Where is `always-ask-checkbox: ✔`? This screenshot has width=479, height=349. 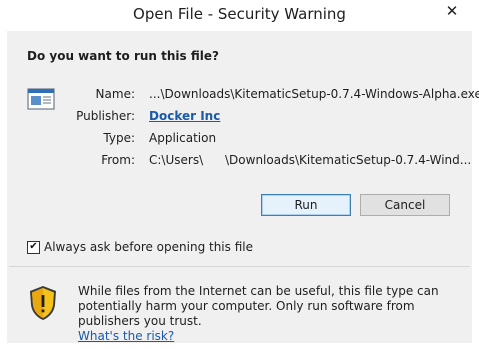 always-ask-checkbox: ✔ is located at coordinates (33, 247).